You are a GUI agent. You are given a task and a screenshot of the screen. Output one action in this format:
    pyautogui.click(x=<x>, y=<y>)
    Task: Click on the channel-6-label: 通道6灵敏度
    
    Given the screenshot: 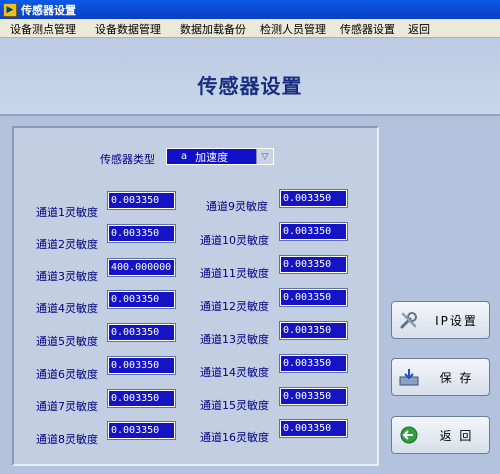 What is the action you would take?
    pyautogui.click(x=67, y=374)
    